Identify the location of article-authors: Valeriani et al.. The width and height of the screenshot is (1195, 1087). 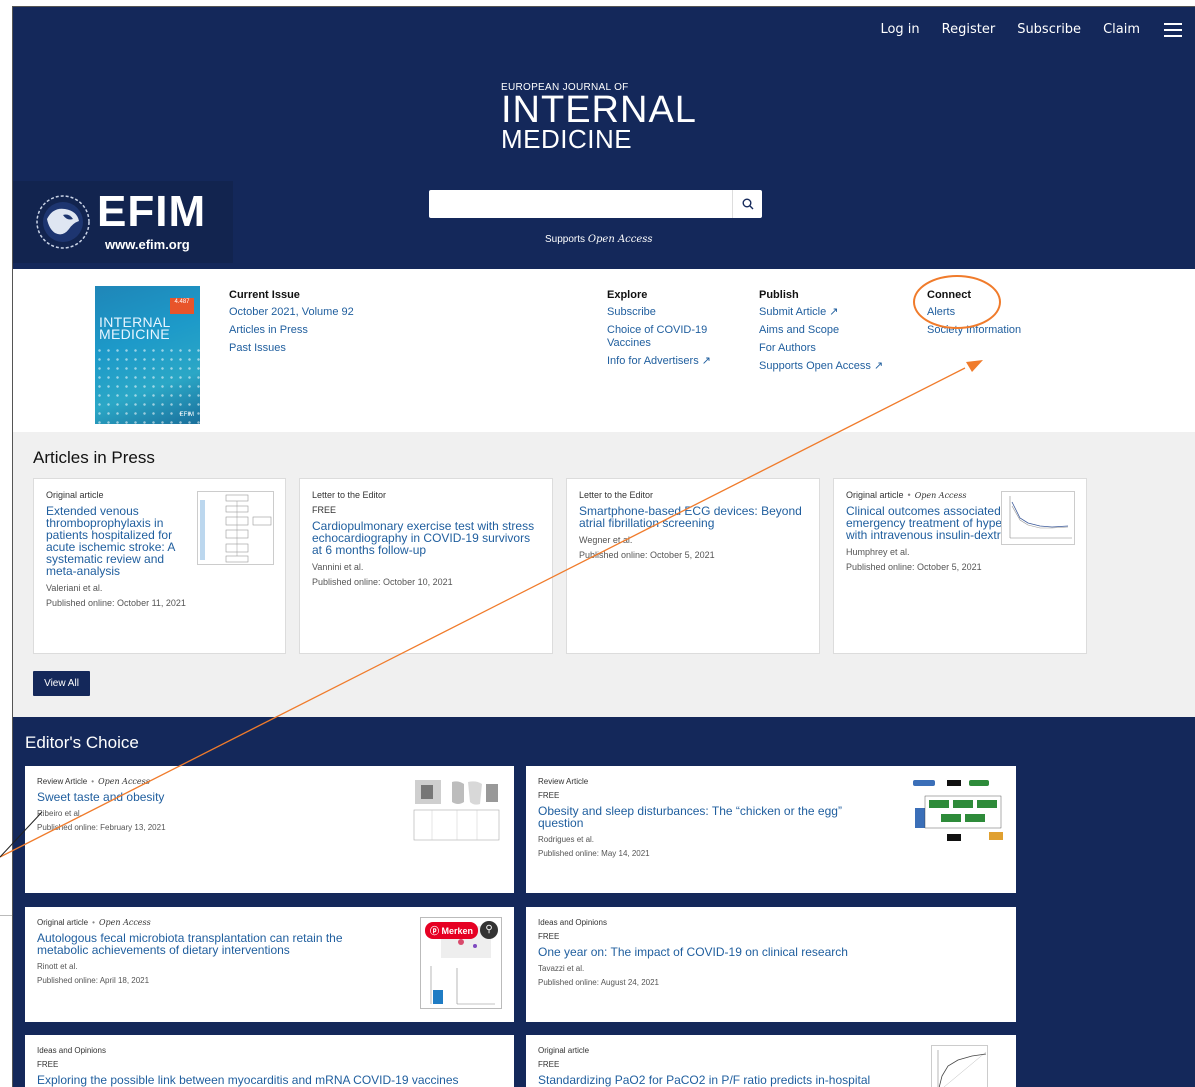
(74, 588).